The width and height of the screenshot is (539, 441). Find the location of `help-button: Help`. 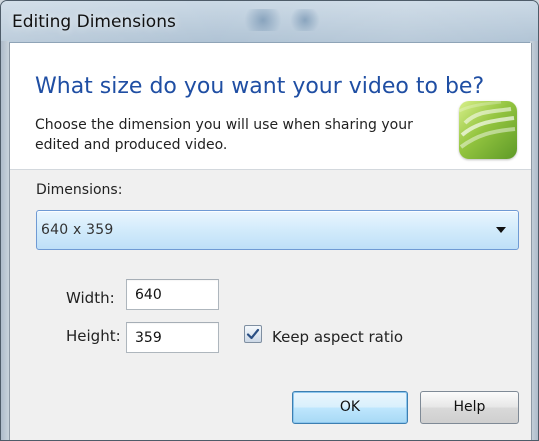

help-button: Help is located at coordinates (469, 407).